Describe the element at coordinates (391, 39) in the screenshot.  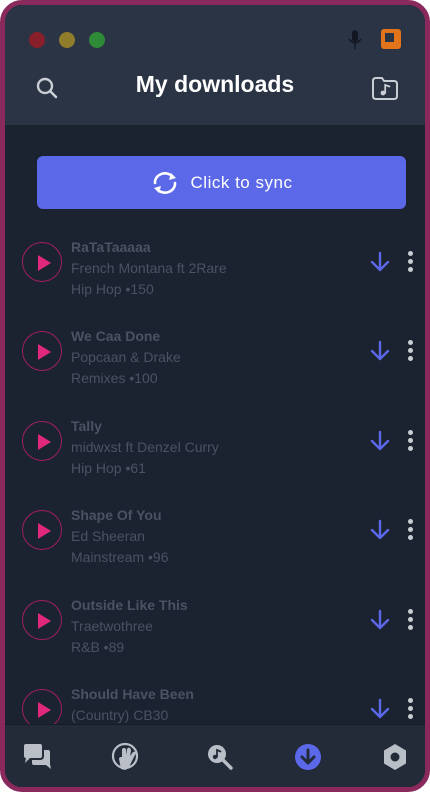
I see `app-badge-icon` at that location.